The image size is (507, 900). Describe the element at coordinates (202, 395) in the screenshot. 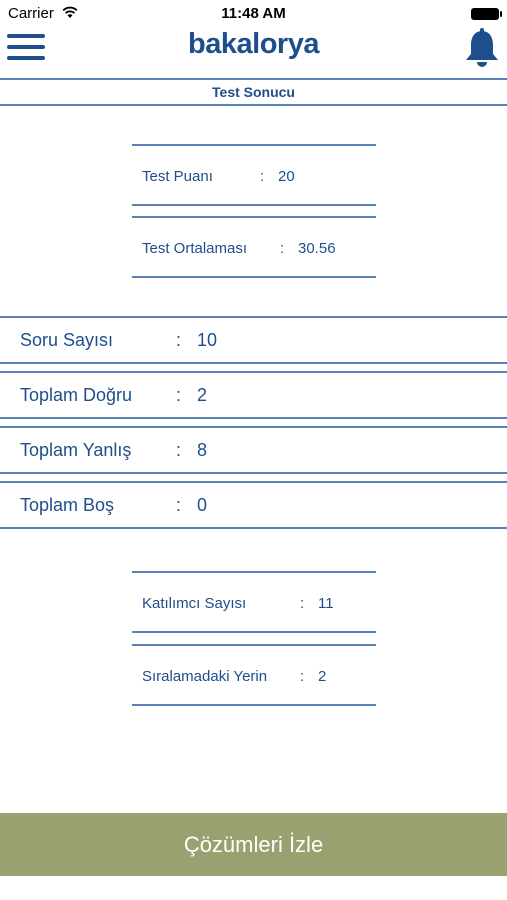

I see `stat-value: 2` at that location.